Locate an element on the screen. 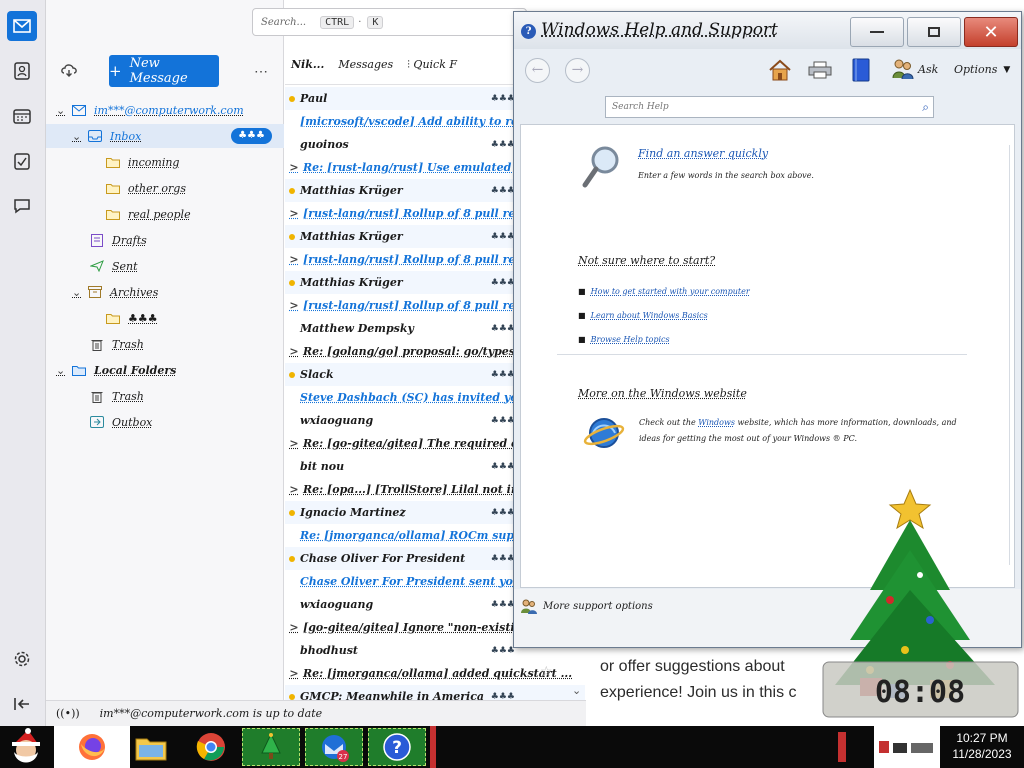 This screenshot has height=768, width=1024. magnifier-icon is located at coordinates (601, 170).